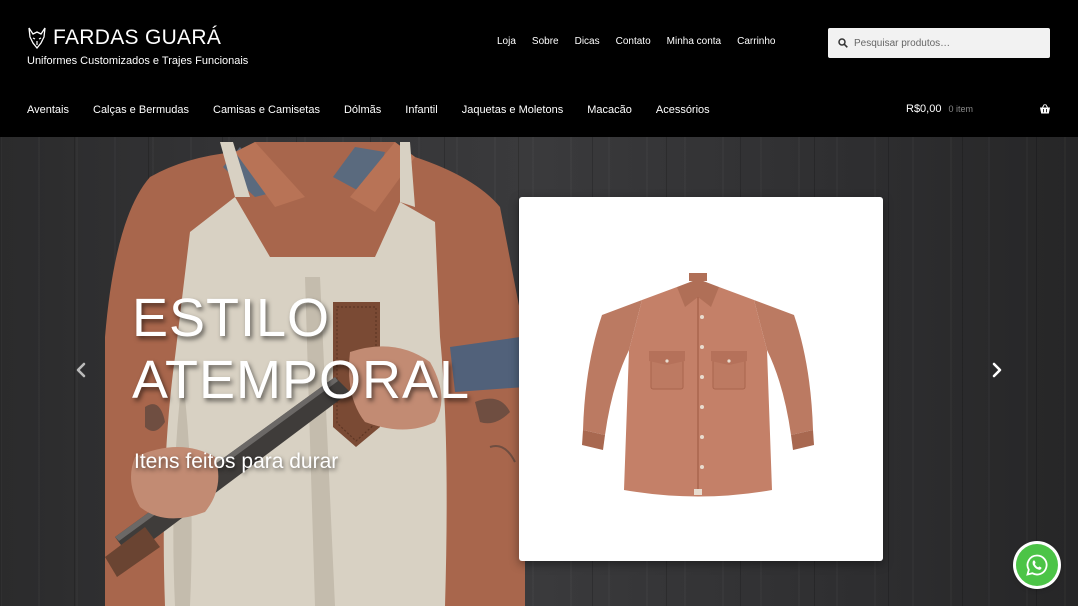  I want to click on top-nav-dicas: Dicas, so click(587, 42).